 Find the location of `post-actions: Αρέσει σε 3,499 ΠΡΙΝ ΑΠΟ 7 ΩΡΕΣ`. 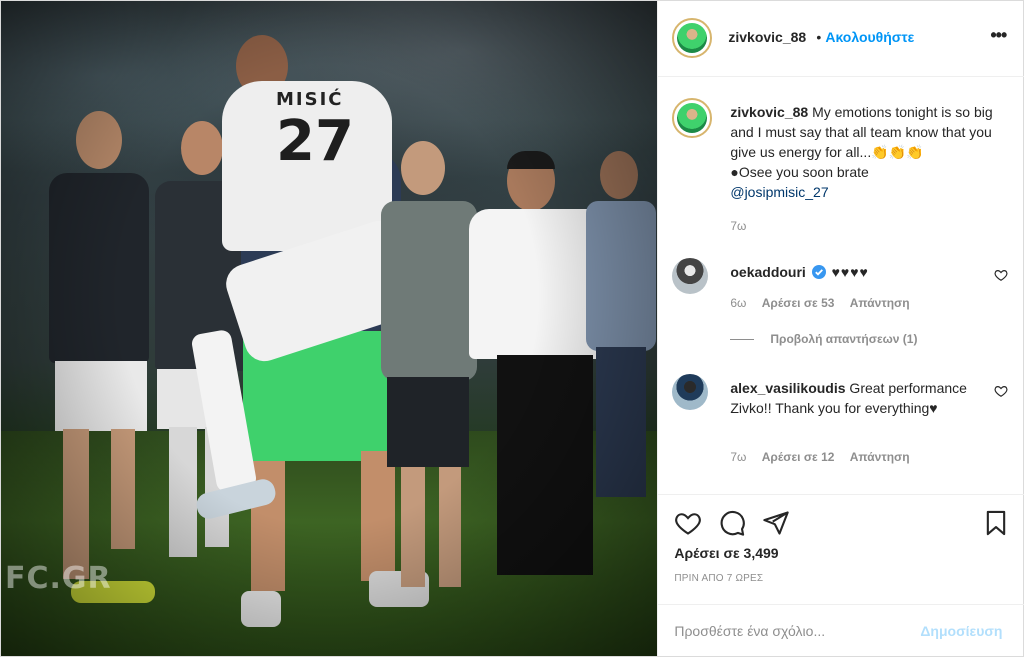

post-actions: Αρέσει σε 3,499 ΠΡΙΝ ΑΠΟ 7 ΩΡΕΣ is located at coordinates (841, 549).